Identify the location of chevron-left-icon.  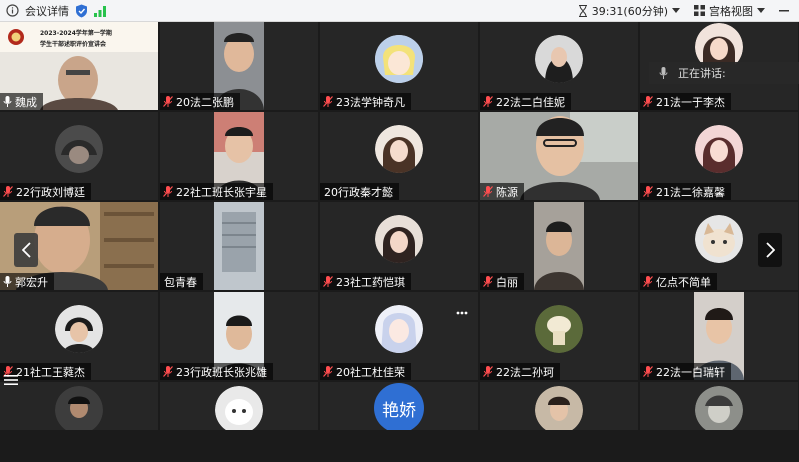
(26, 250).